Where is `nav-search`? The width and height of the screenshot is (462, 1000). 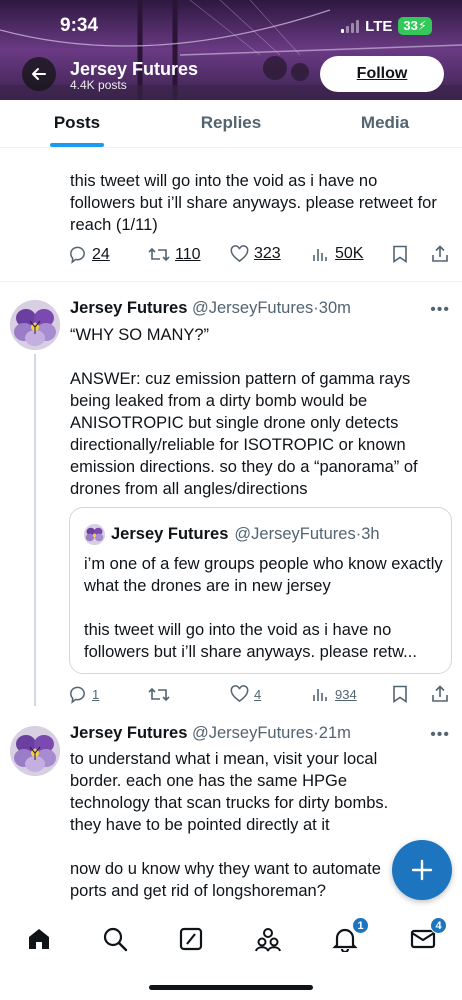
nav-search is located at coordinates (115, 939).